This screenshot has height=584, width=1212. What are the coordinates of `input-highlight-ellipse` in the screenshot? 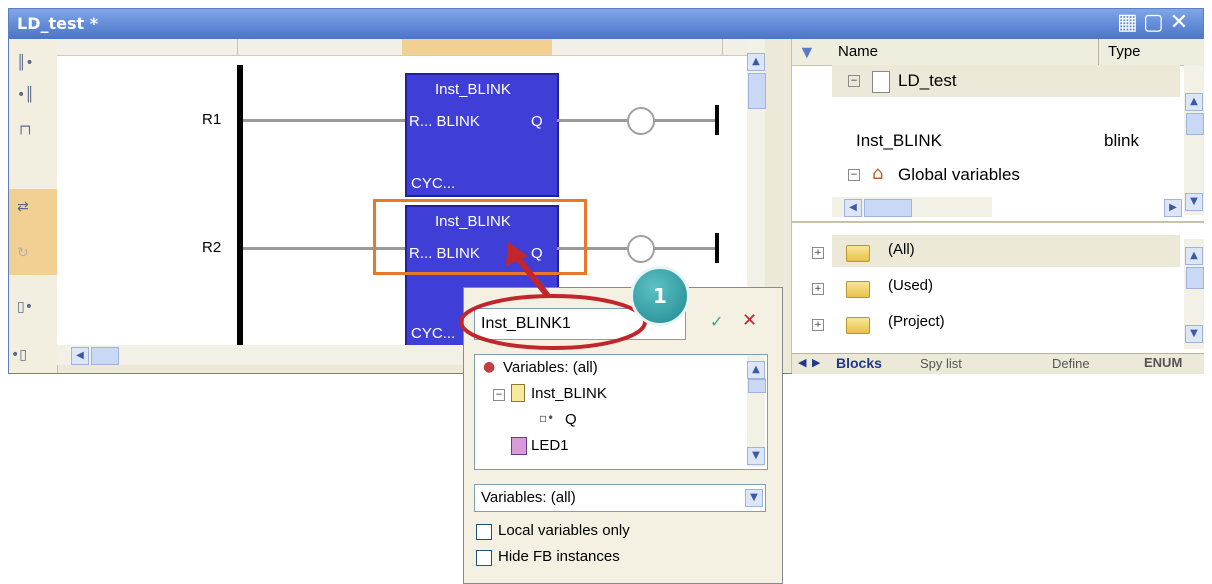 It's located at (553, 322).